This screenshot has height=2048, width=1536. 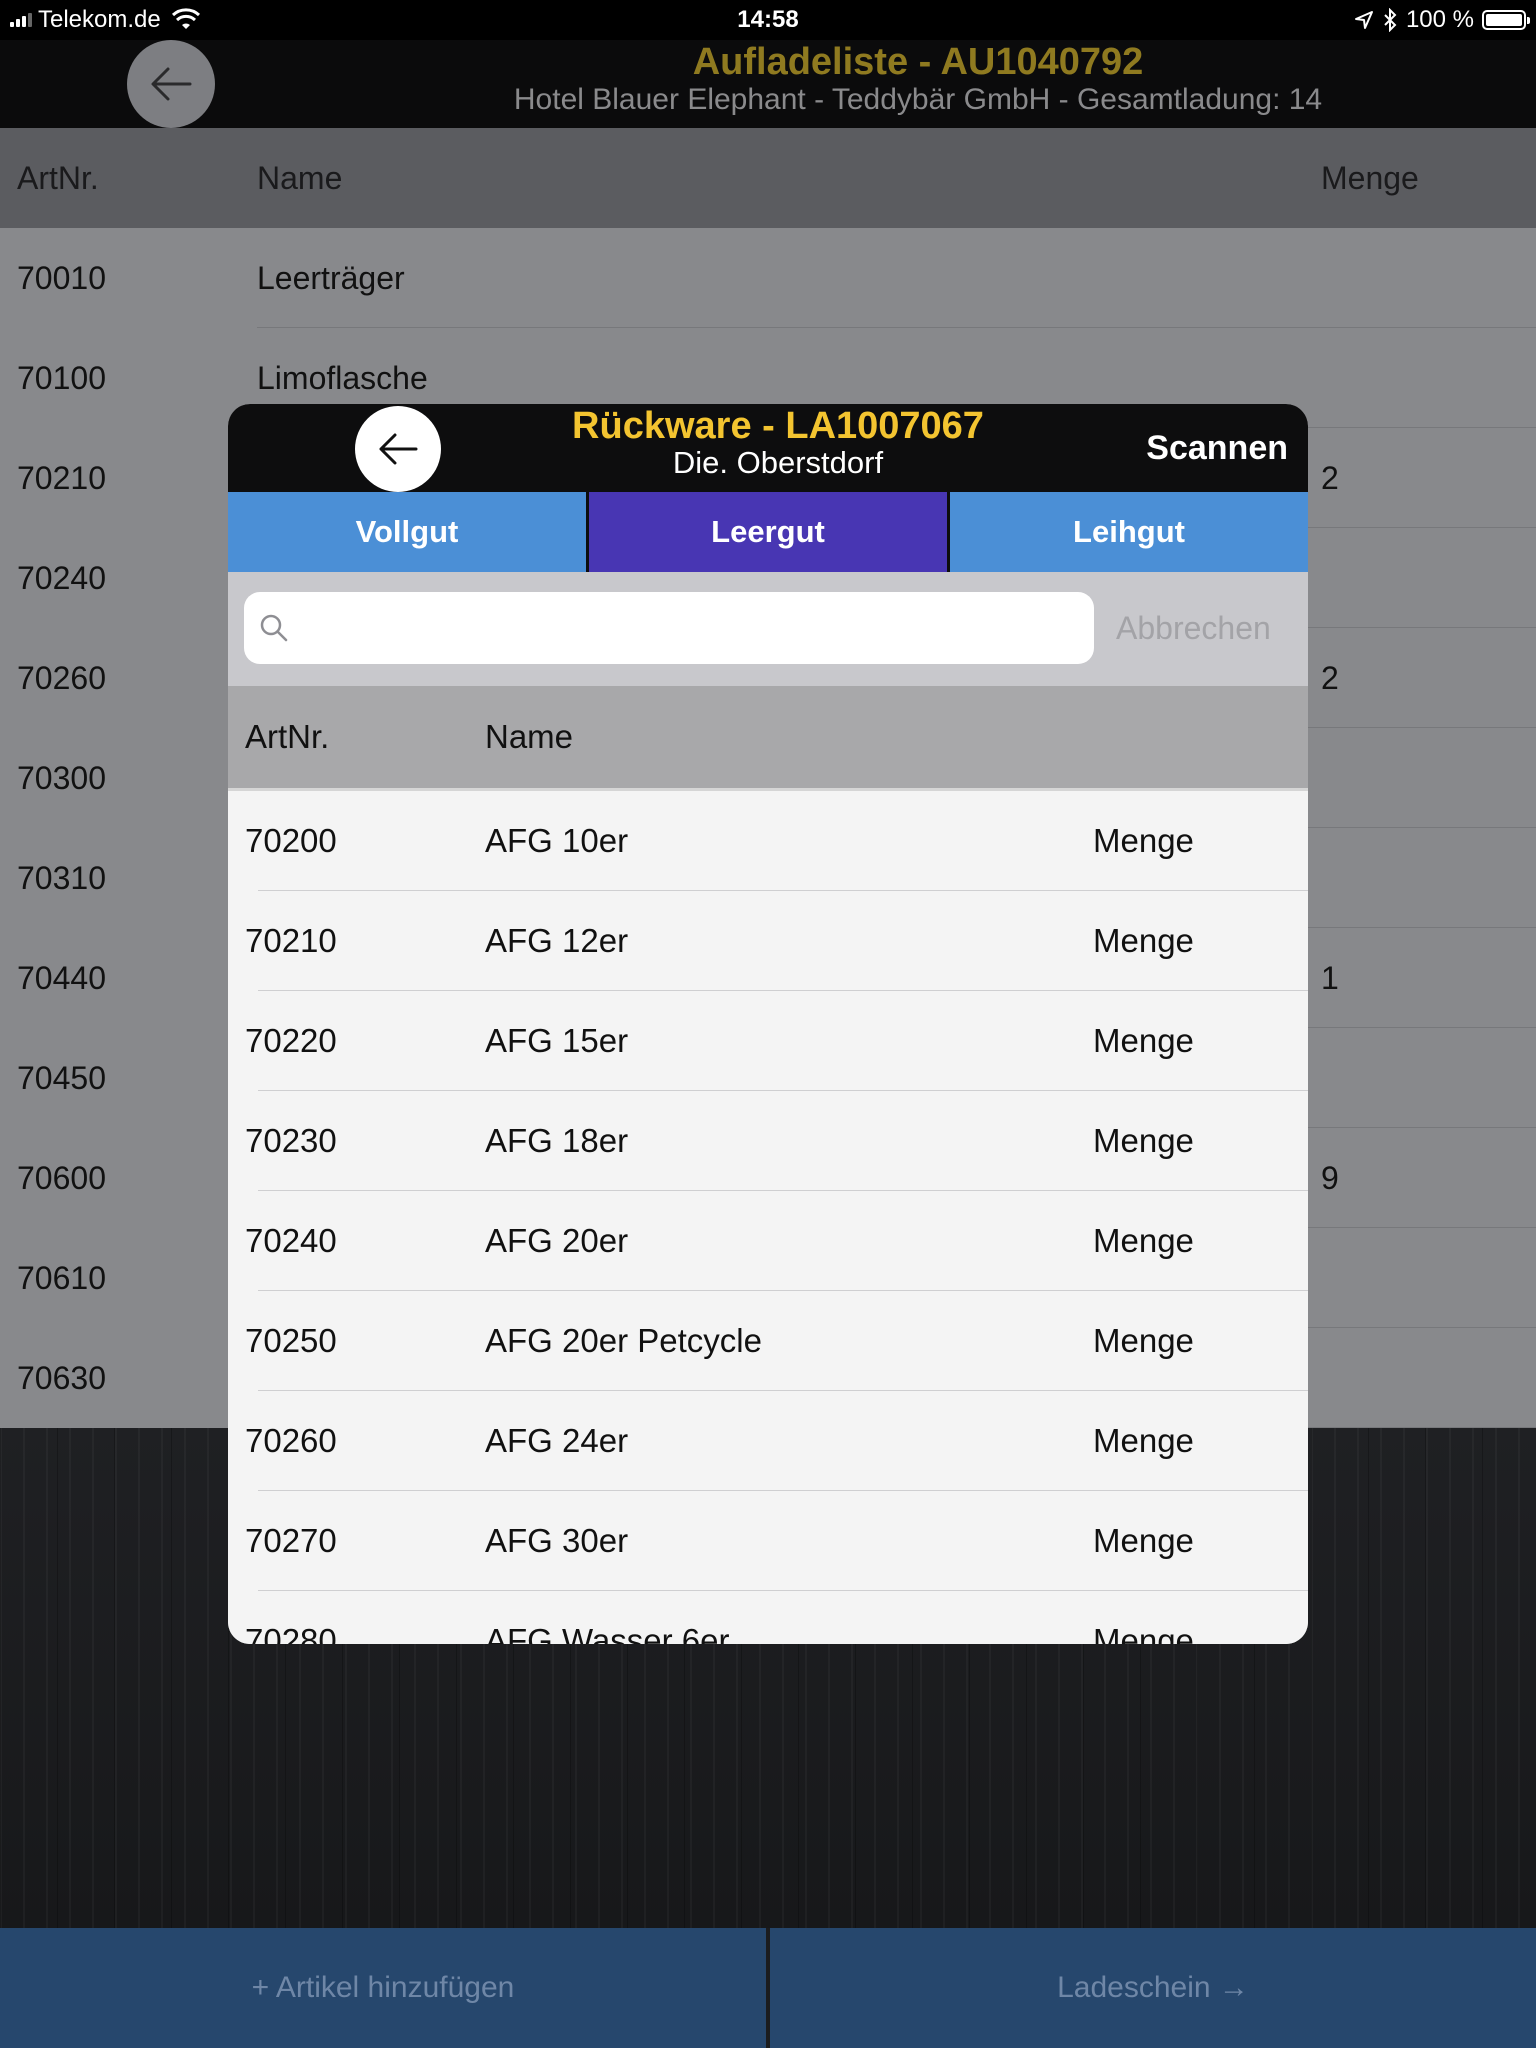 I want to click on tab-bar: Vollgut Leergut Leihgut, so click(x=768, y=532).